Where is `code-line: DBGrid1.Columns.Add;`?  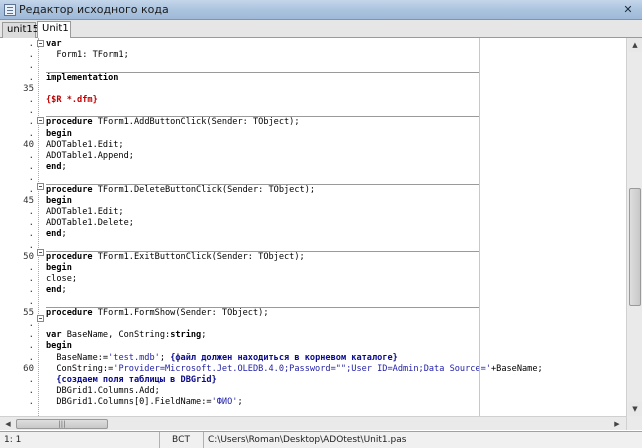 code-line: DBGrid1.Columns.Add; is located at coordinates (103, 391).